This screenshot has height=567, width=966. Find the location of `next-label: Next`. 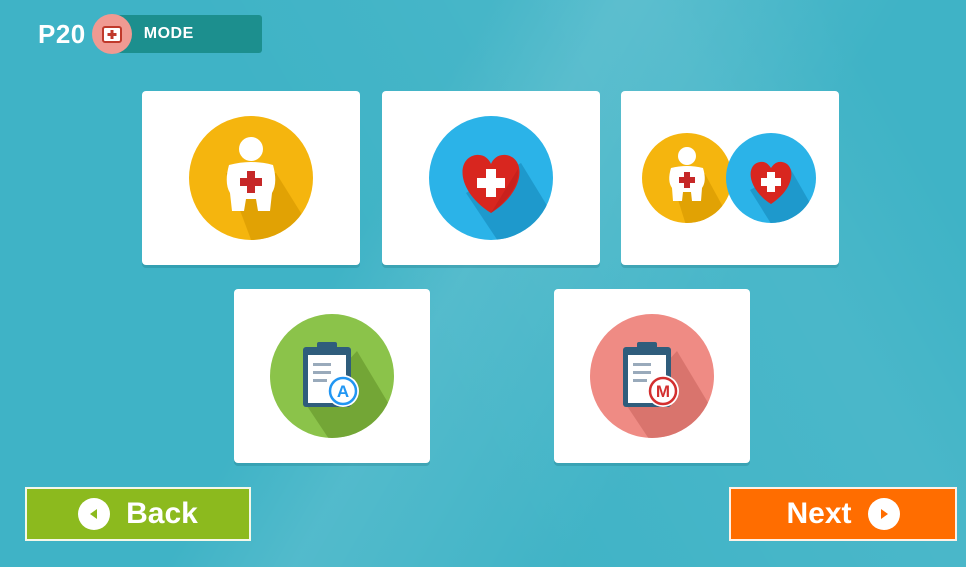

next-label: Next is located at coordinates (819, 513).